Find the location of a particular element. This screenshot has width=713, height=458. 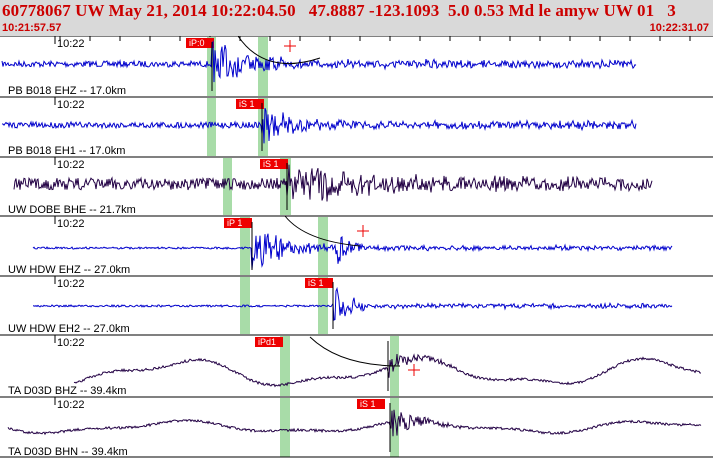

station-label: PB B018 EH1 -- 17.0km is located at coordinates (66, 151).